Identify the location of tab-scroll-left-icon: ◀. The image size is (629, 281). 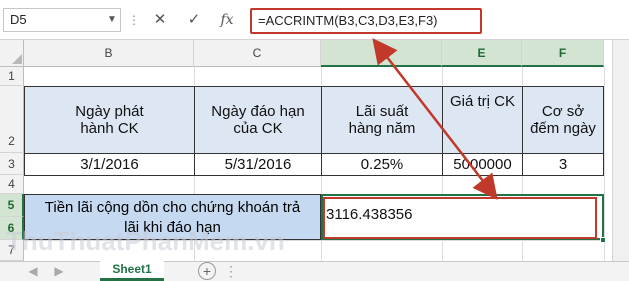
(33, 271).